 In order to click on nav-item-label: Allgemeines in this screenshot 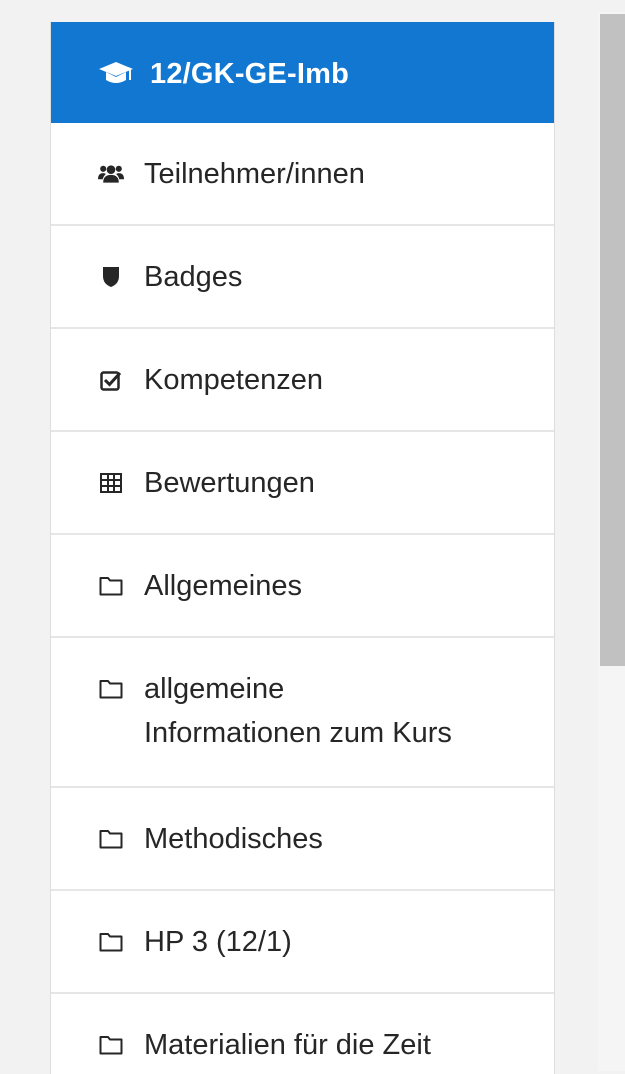, I will do `click(223, 586)`.